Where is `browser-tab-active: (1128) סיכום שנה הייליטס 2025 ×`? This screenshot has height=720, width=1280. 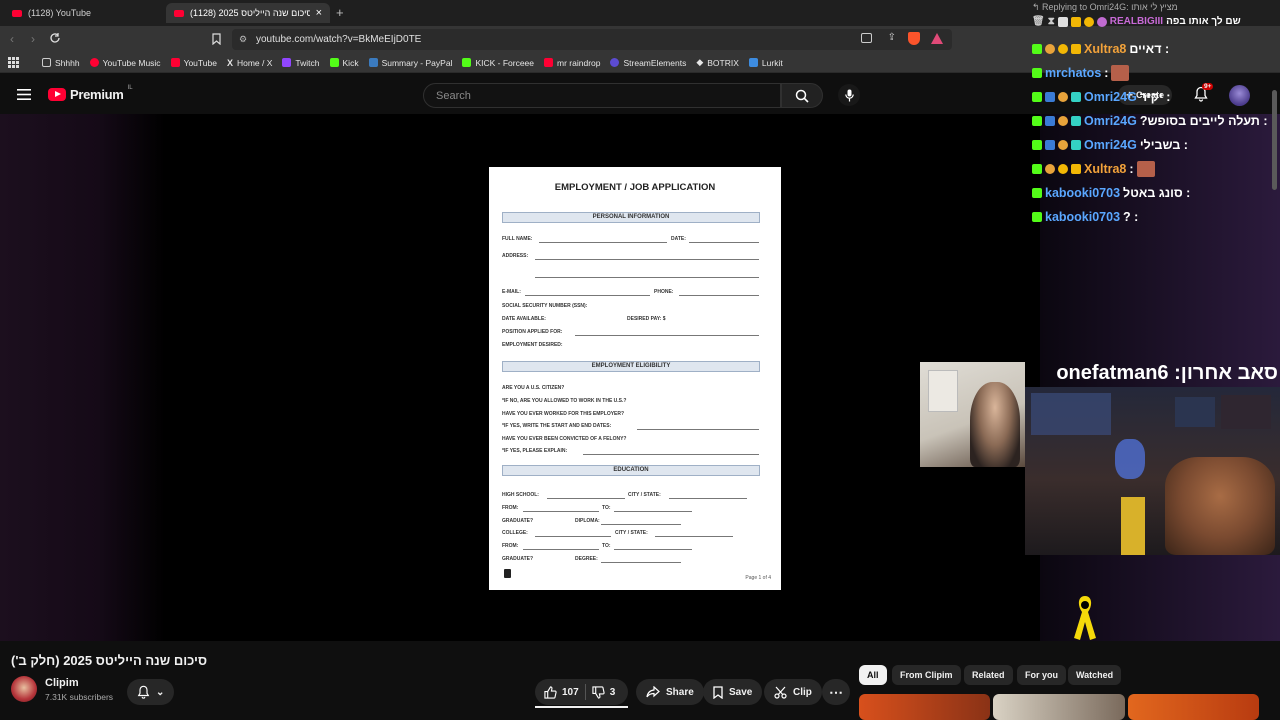 browser-tab-active: (1128) סיכום שנה הייליטס 2025 × is located at coordinates (248, 13).